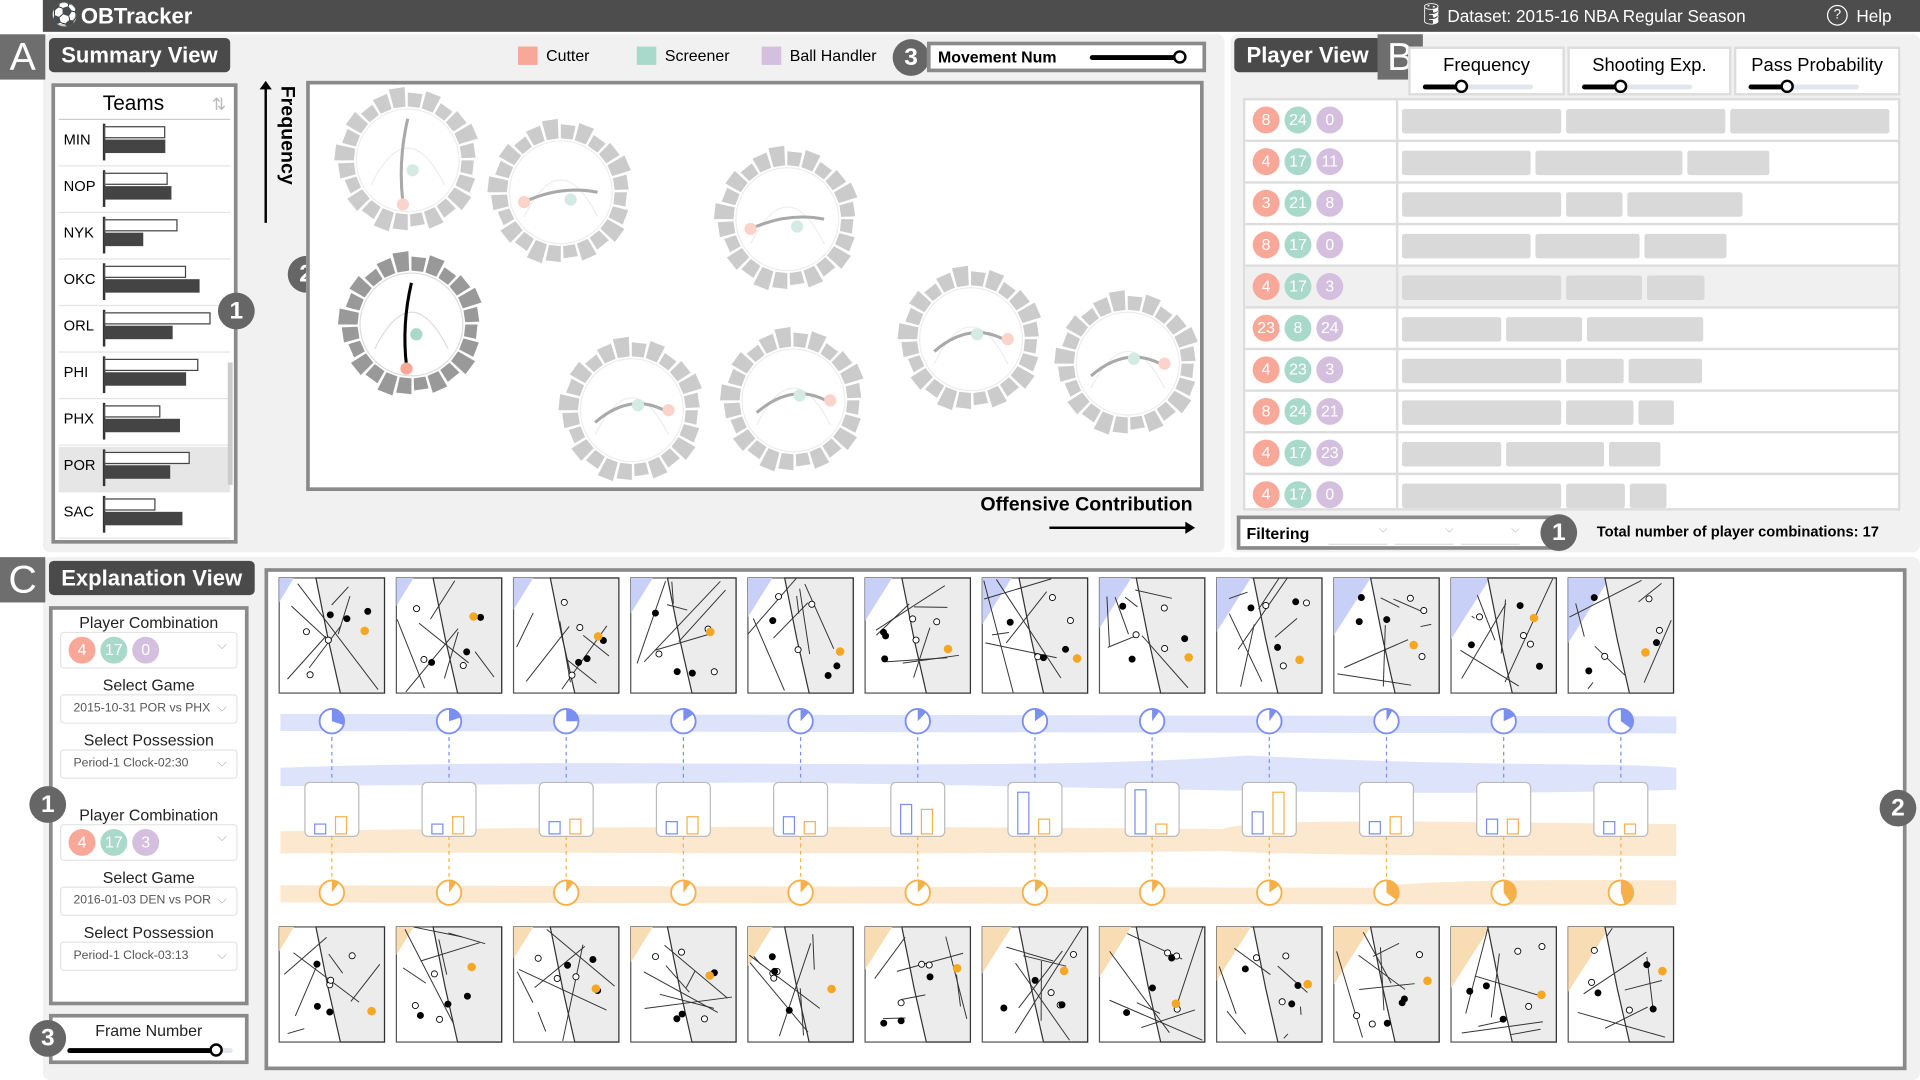 Image resolution: width=1920 pixels, height=1080 pixels. What do you see at coordinates (149, 709) in the screenshot?
I see `game-select: 2015-10-31 POR vs PHX ⌵` at bounding box center [149, 709].